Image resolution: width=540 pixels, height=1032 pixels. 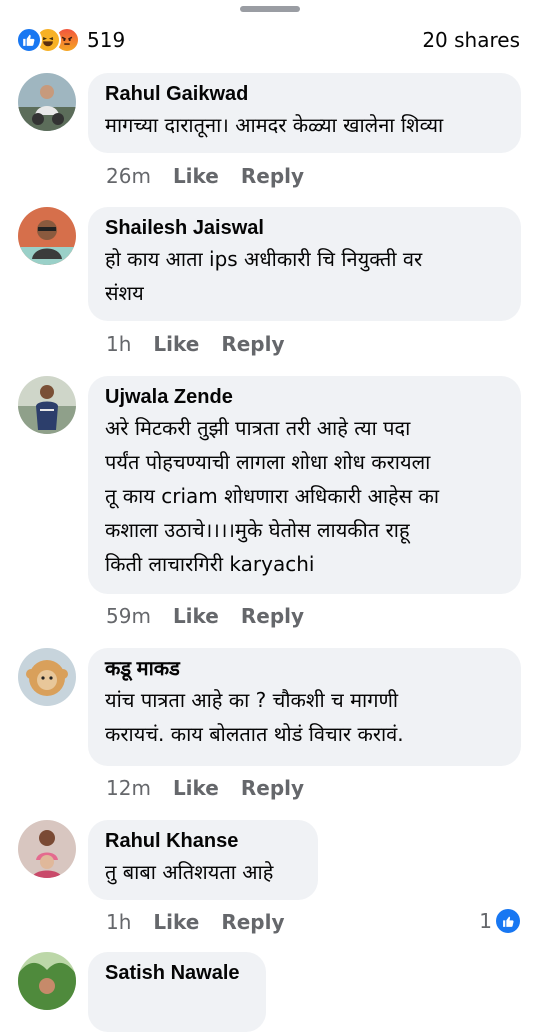 I want to click on comment-actions: 59m Like Reply, so click(x=205, y=616).